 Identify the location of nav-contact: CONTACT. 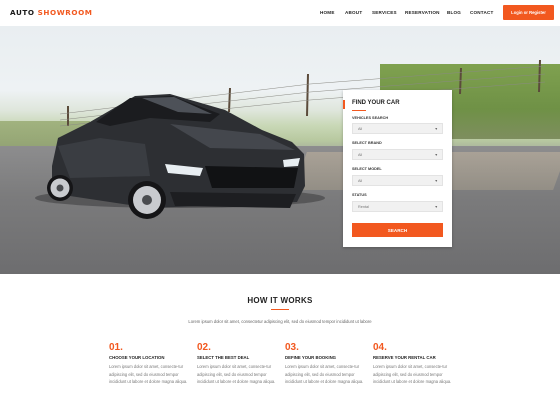
(482, 12).